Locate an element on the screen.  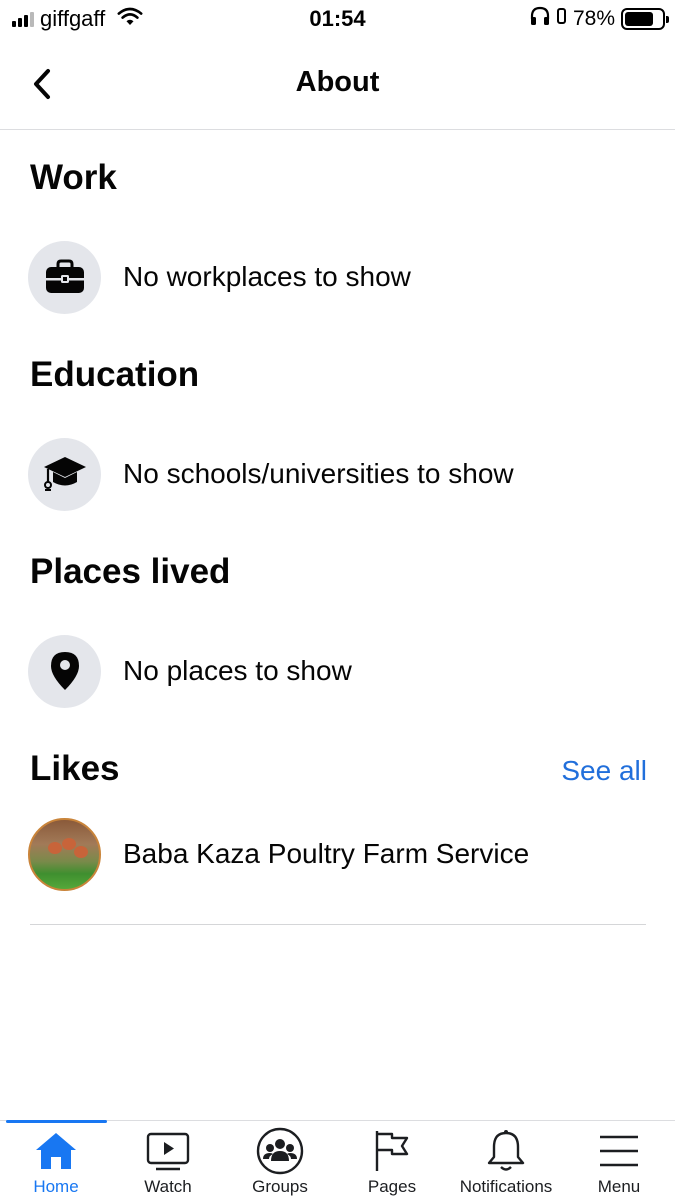
places-empty-text: No places to show is located at coordinates (237, 670).